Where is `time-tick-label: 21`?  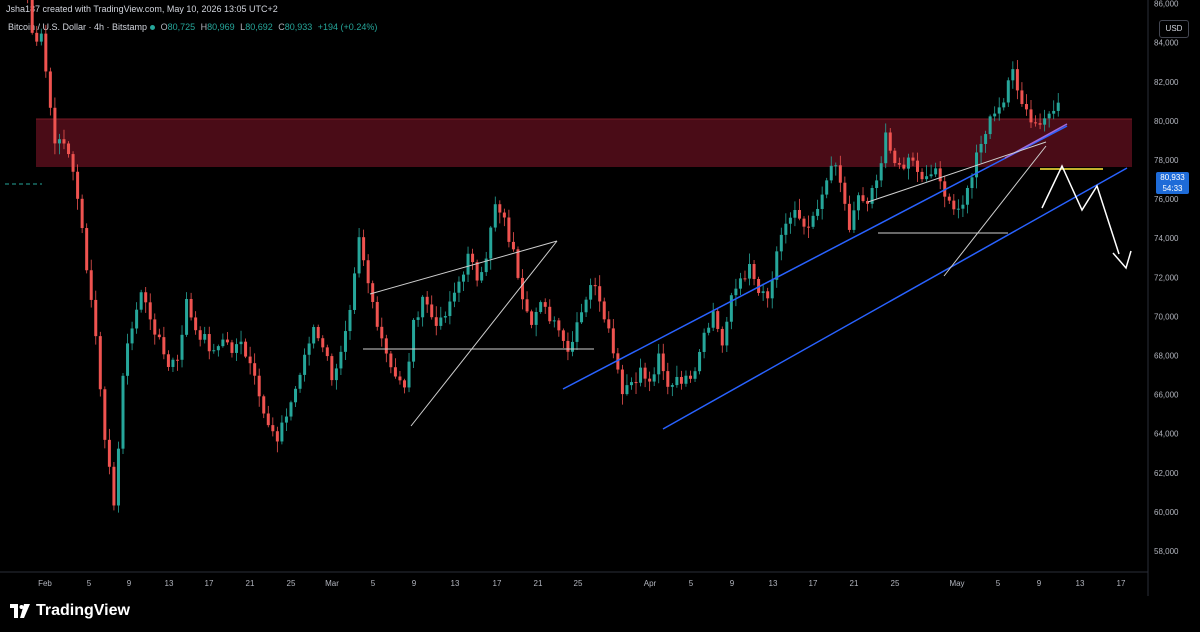
time-tick-label: 21 is located at coordinates (250, 583).